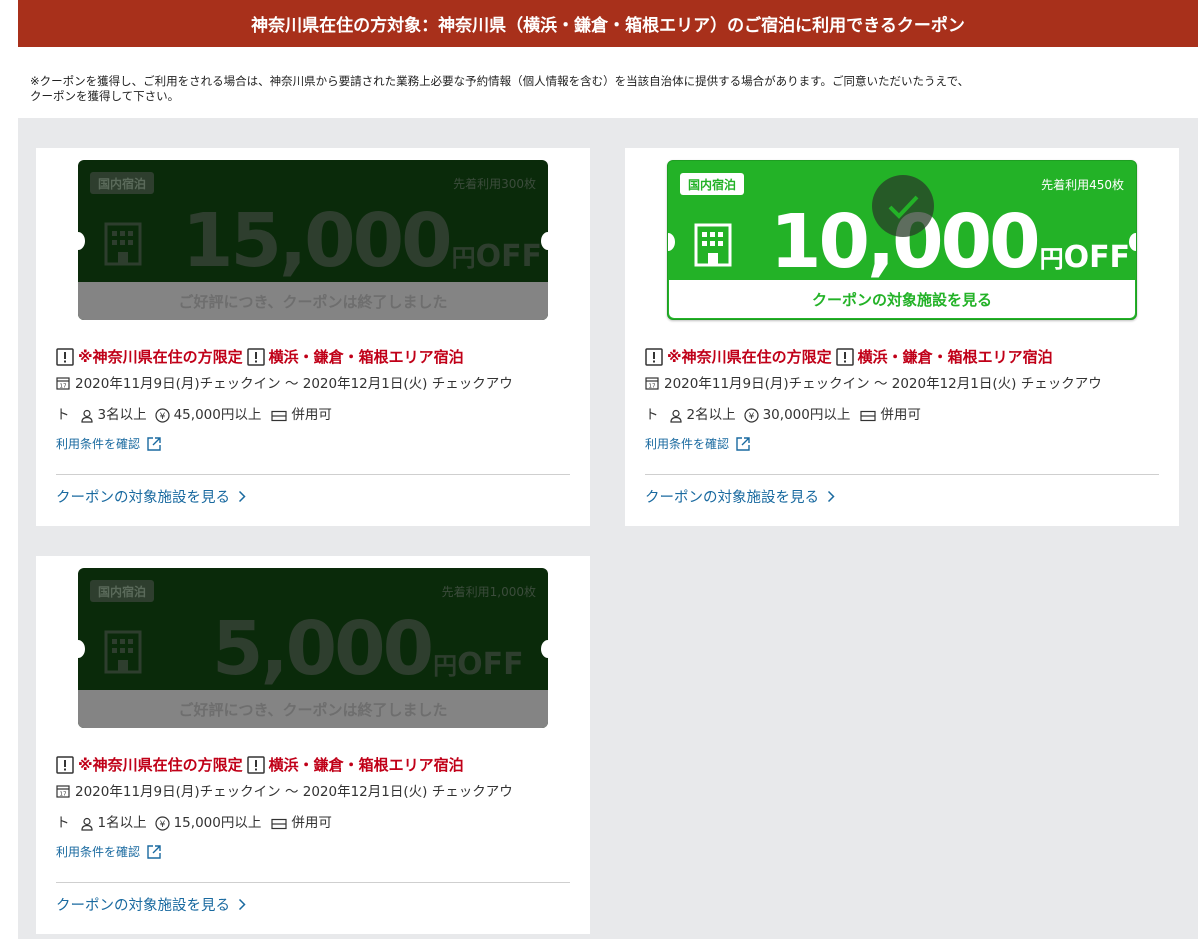  I want to click on min-people: 2名以上, so click(711, 415).